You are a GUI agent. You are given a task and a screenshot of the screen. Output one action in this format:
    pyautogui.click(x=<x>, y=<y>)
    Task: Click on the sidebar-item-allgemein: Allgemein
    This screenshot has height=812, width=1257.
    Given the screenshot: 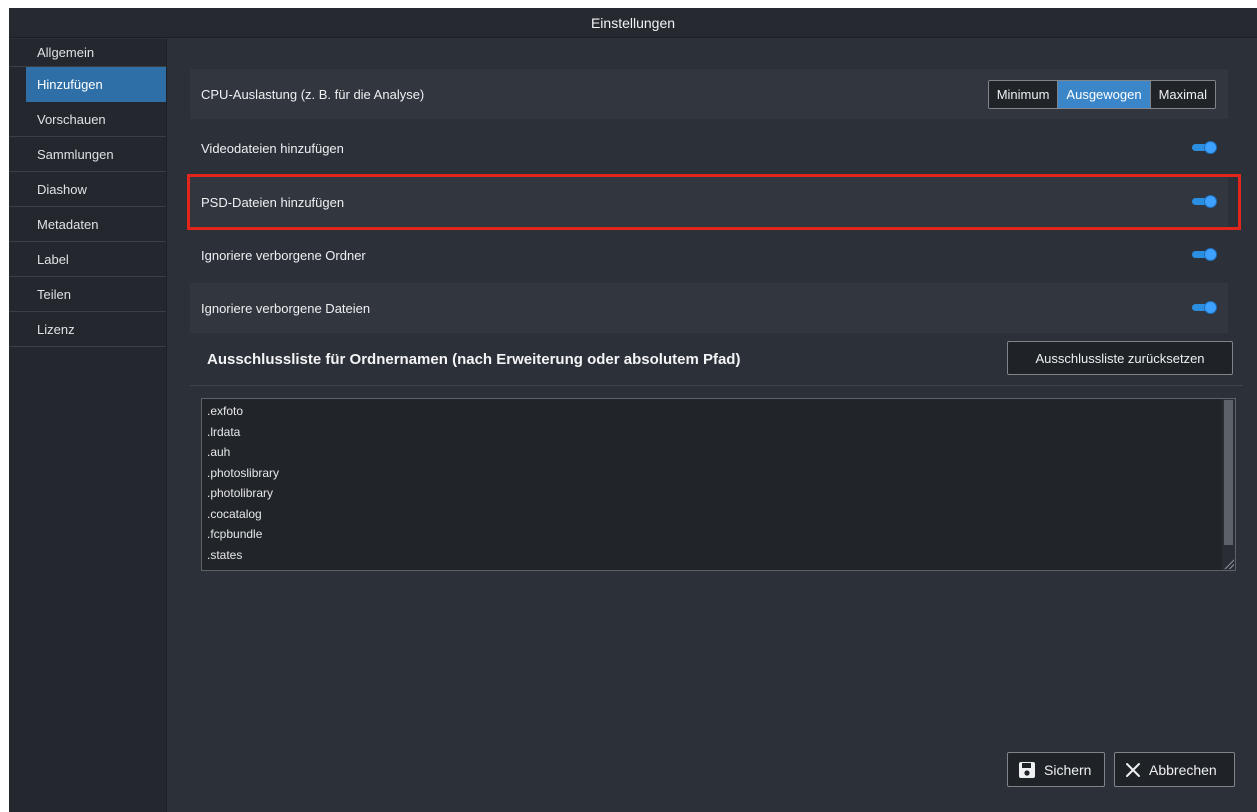 What is the action you would take?
    pyautogui.click(x=87, y=53)
    